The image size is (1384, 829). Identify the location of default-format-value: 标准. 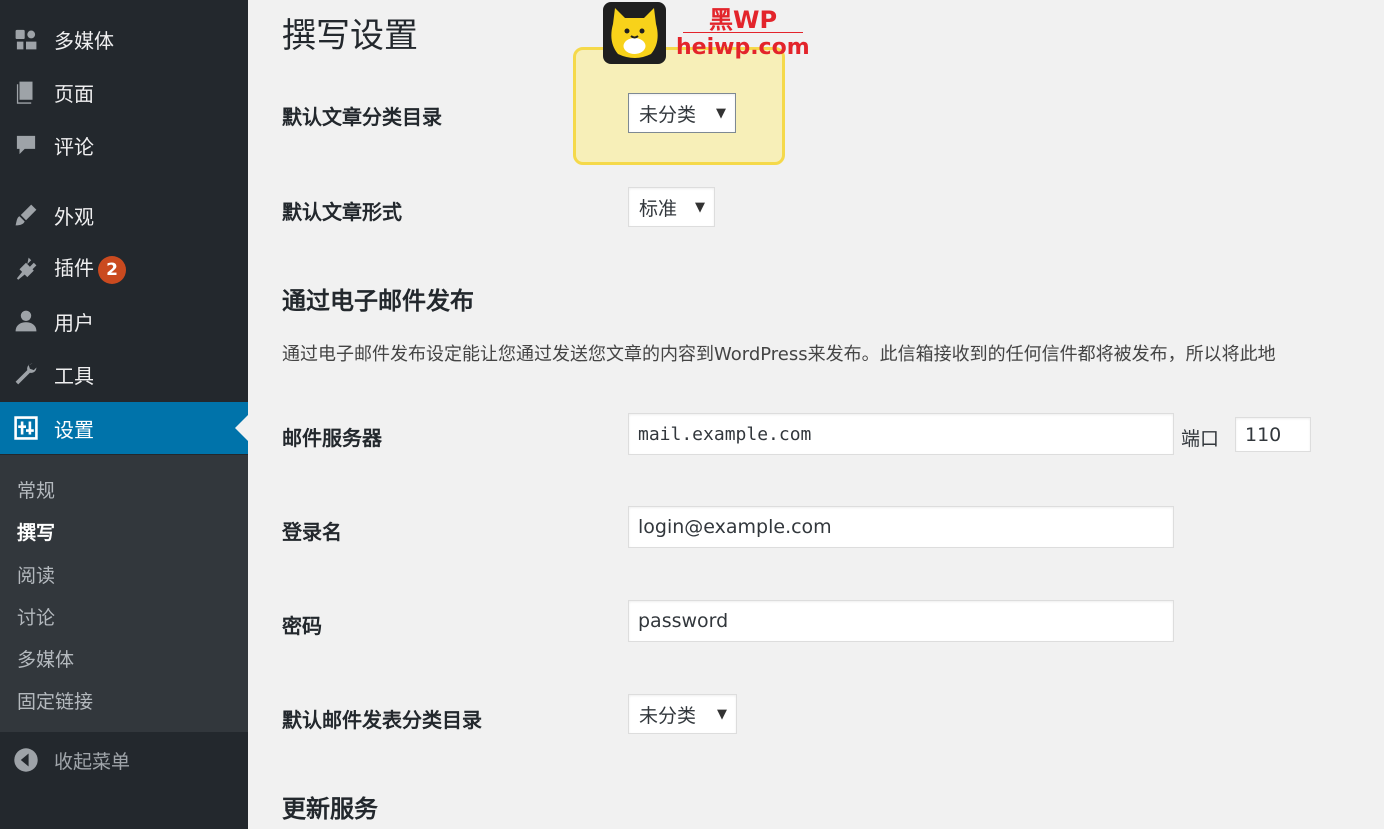
(658, 208).